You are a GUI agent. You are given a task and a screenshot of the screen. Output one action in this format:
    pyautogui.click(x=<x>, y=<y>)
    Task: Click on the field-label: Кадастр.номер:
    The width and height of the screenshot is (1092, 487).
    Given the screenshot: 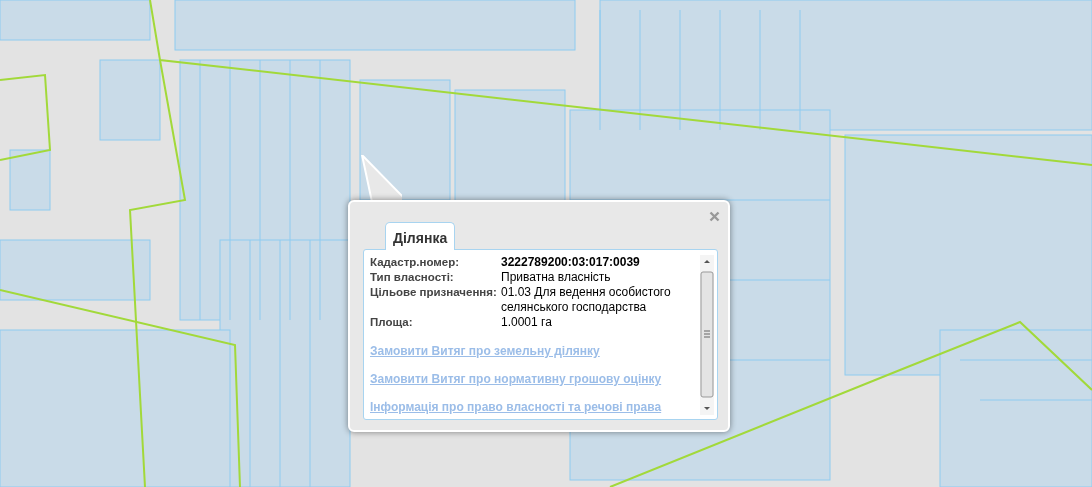 What is the action you would take?
    pyautogui.click(x=415, y=262)
    